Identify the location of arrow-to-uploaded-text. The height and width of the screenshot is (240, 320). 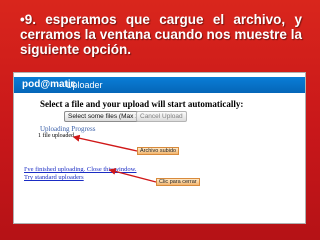
(105, 143).